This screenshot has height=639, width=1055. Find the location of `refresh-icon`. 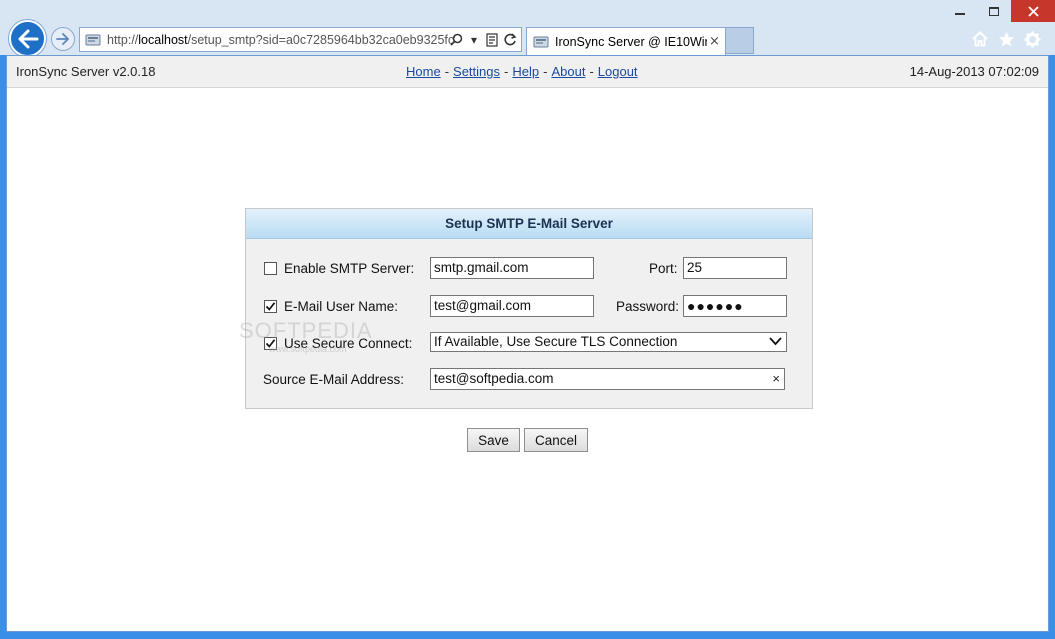

refresh-icon is located at coordinates (510, 39).